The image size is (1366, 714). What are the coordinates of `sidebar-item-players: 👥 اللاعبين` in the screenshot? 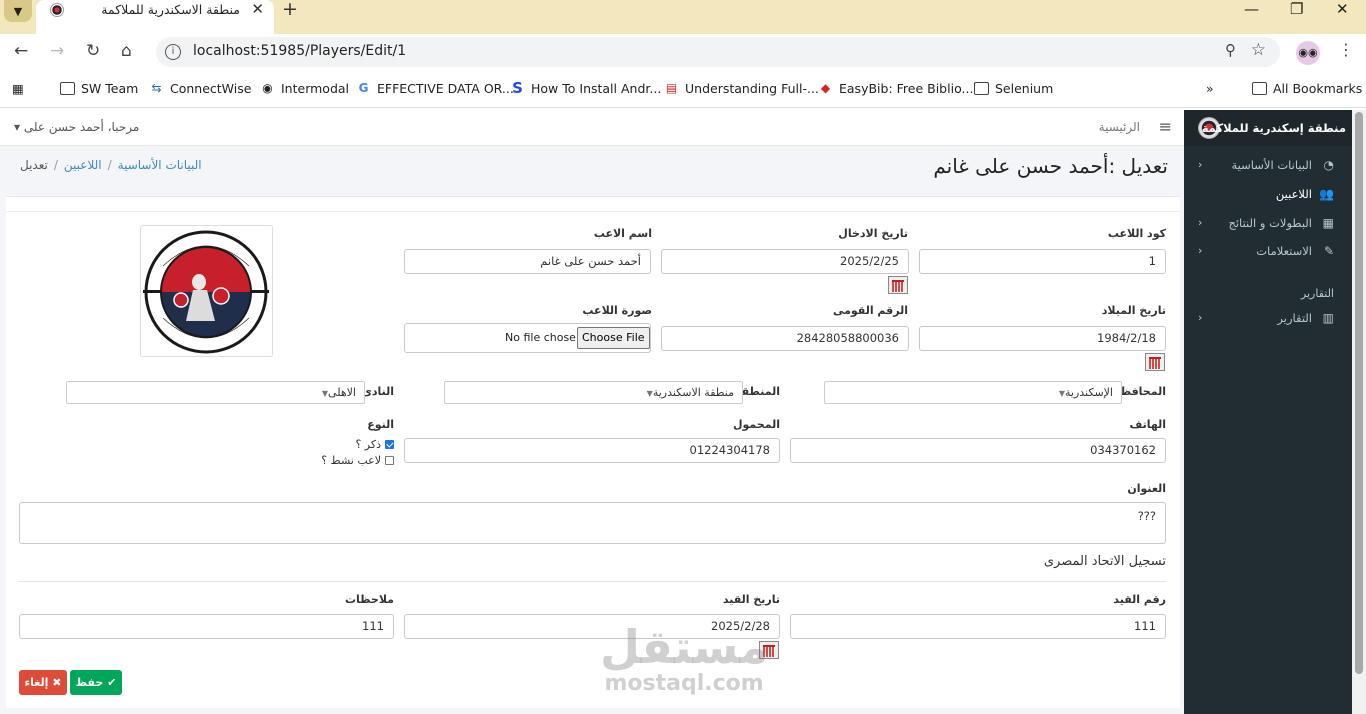 It's located at (1268, 195).